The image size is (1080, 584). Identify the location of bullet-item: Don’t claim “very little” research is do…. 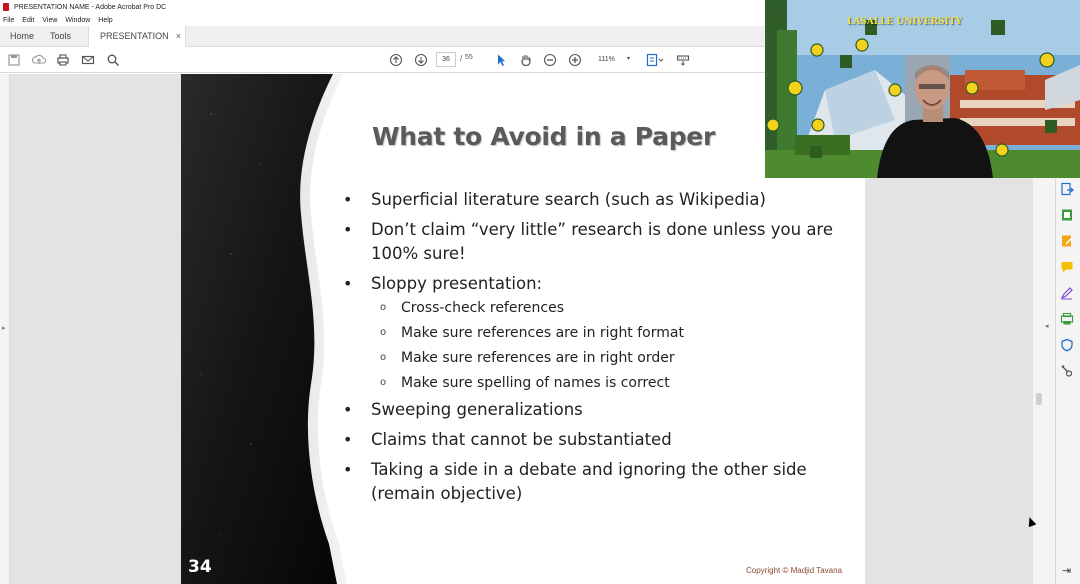
(593, 242).